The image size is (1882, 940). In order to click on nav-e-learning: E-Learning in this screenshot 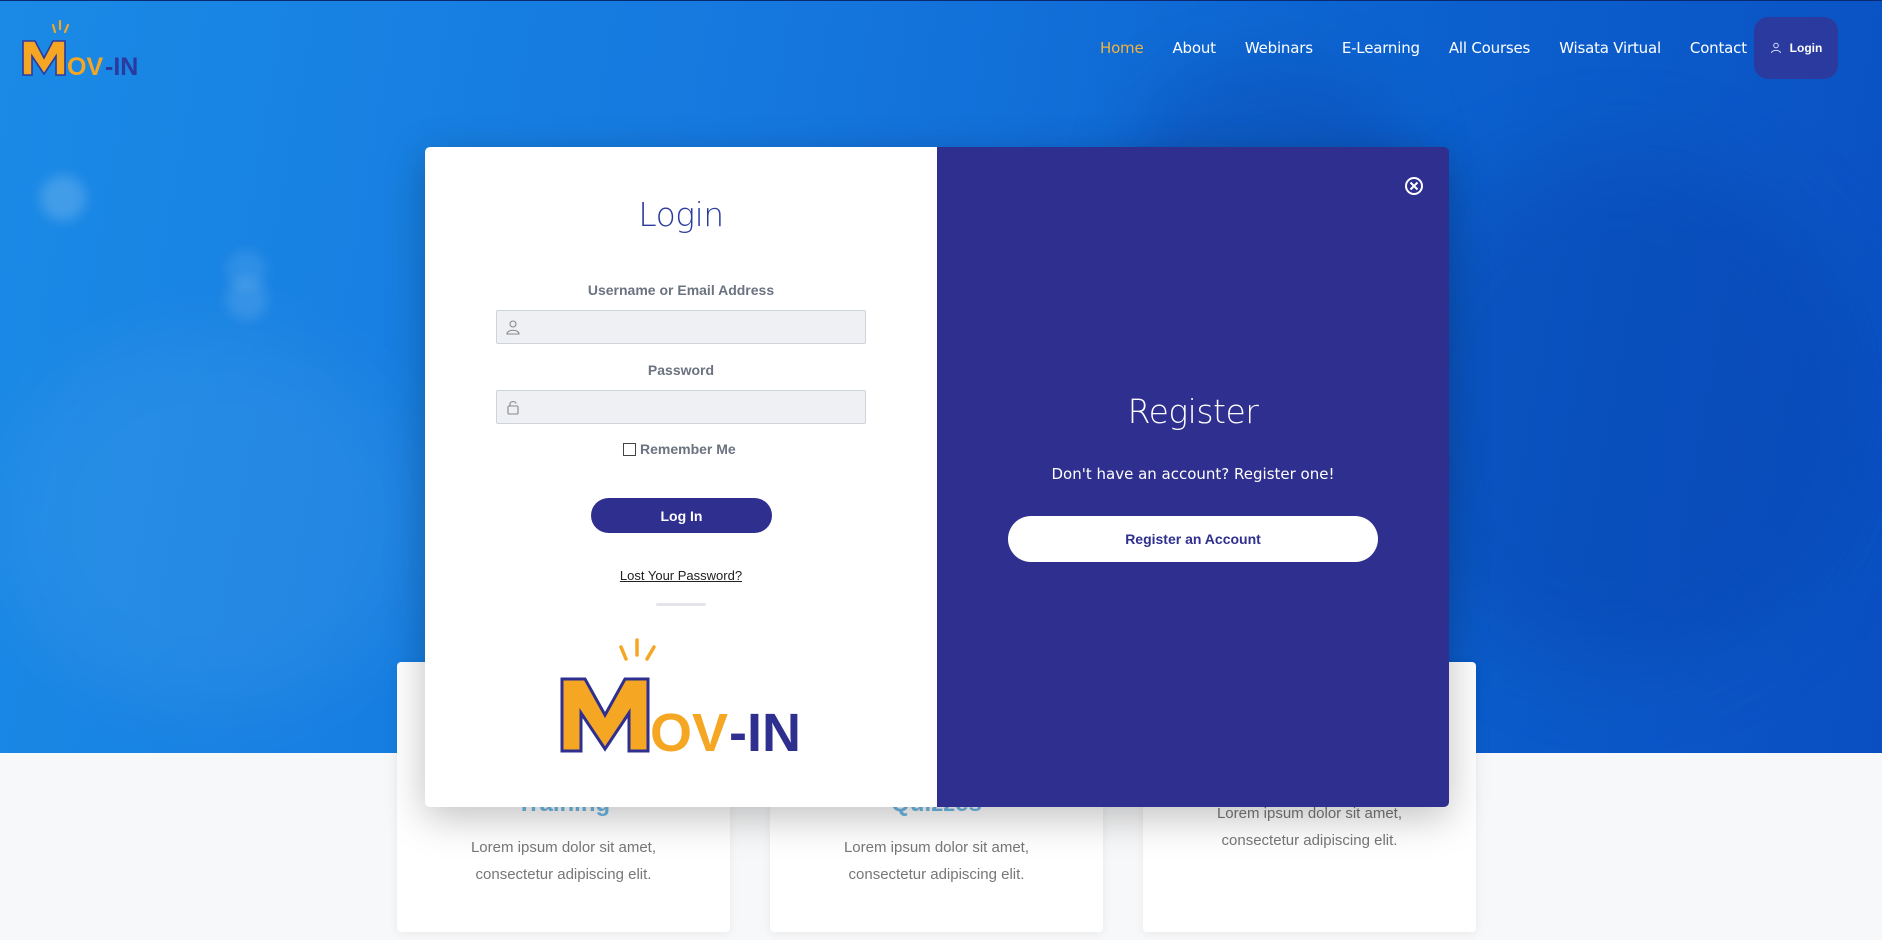, I will do `click(1381, 48)`.